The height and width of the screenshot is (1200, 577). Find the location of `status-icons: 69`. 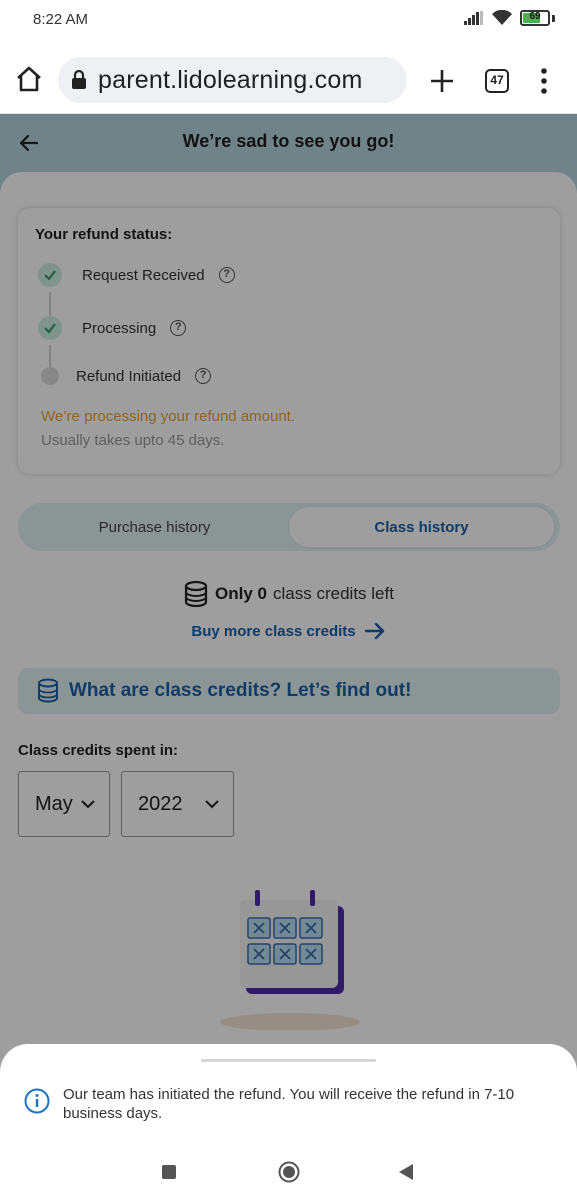

status-icons: 69 is located at coordinates (509, 18).